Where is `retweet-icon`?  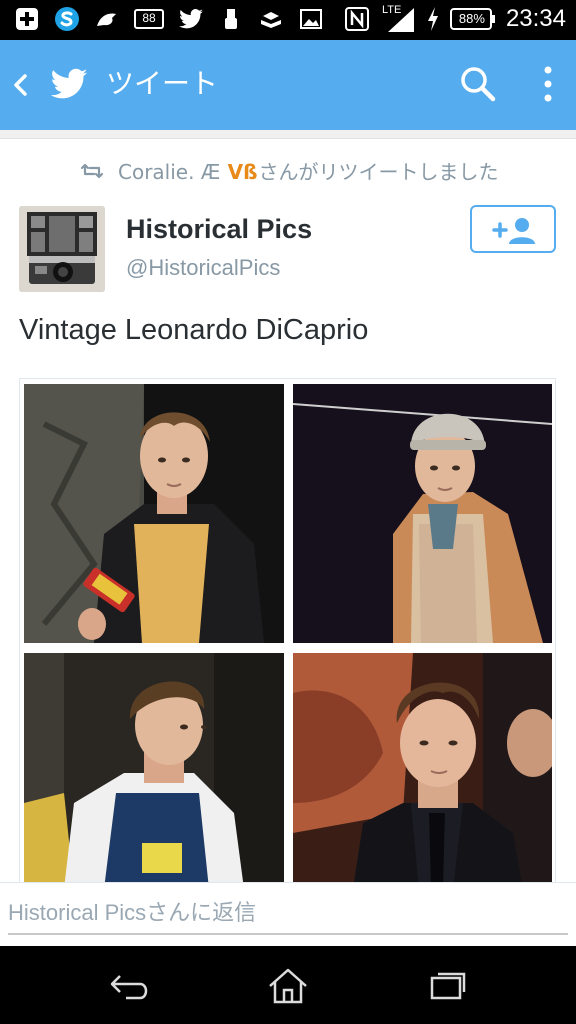
retweet-icon is located at coordinates (92, 170).